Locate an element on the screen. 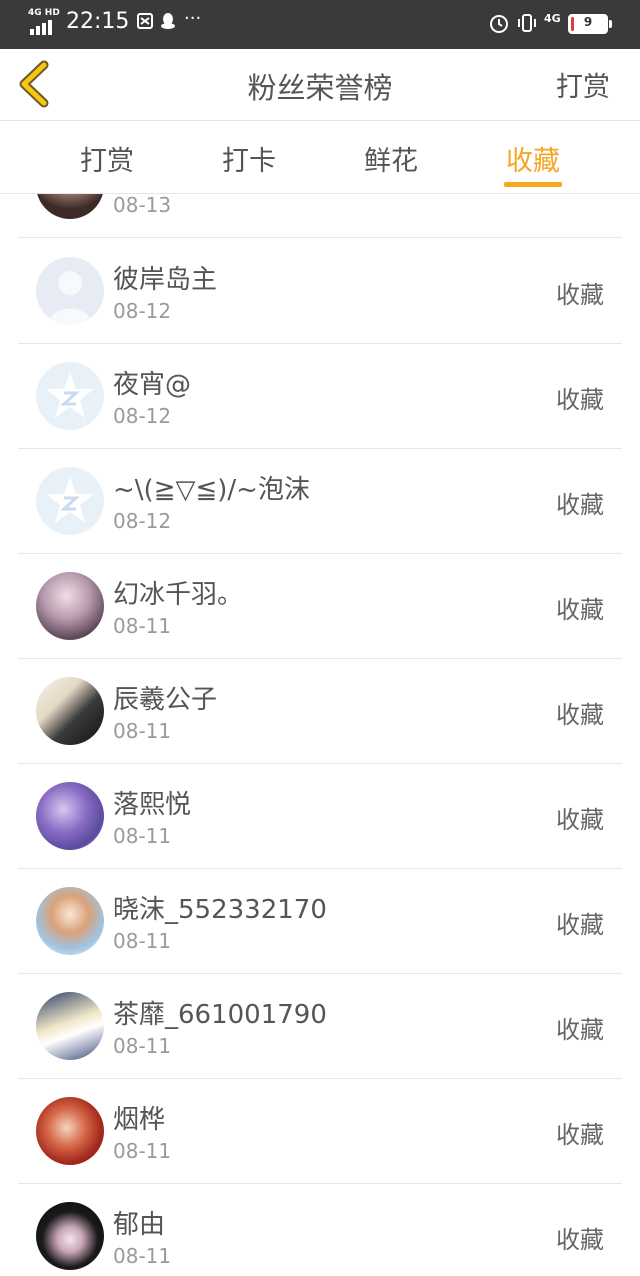 Image resolution: width=640 pixels, height=1276 pixels. active-tab-indicator is located at coordinates (533, 184).